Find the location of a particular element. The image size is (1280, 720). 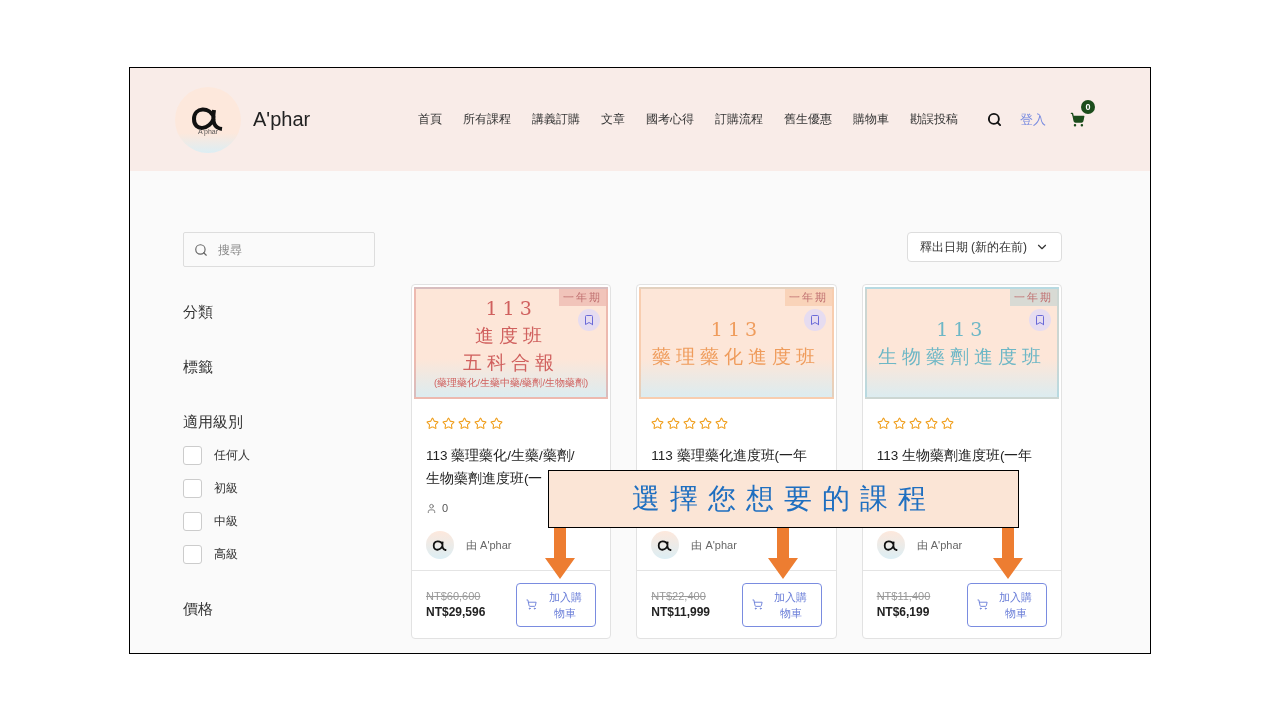

filter-heading: 適用級別 is located at coordinates (213, 422).